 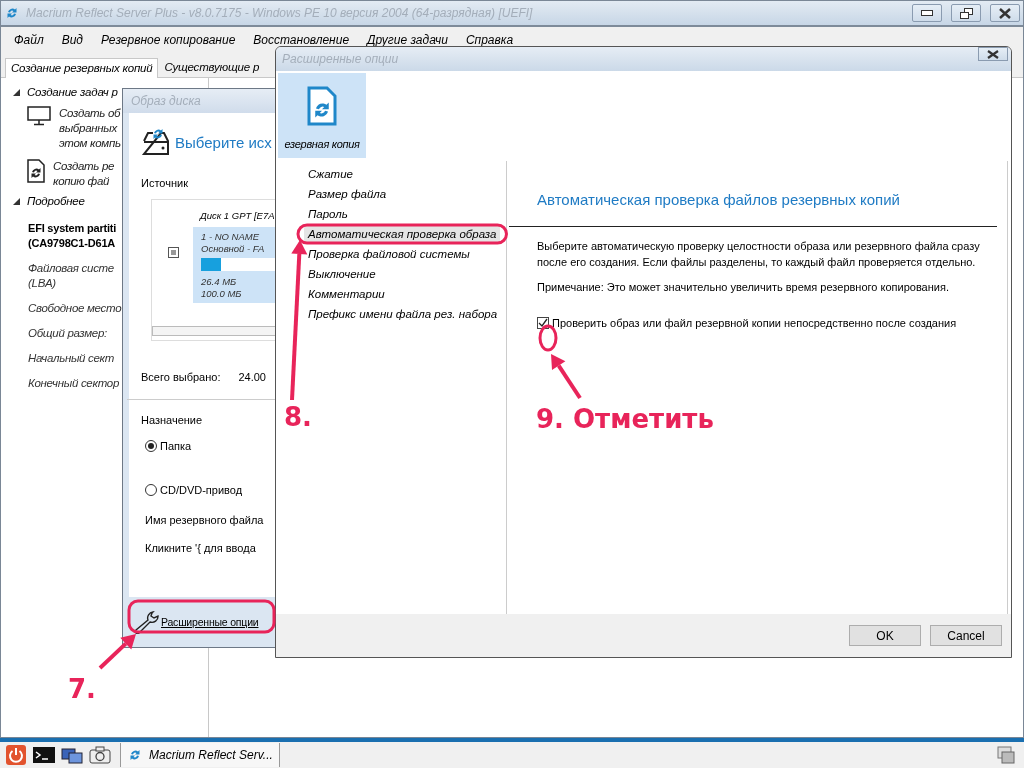 I want to click on nav-item: Выключение, so click(x=342, y=274).